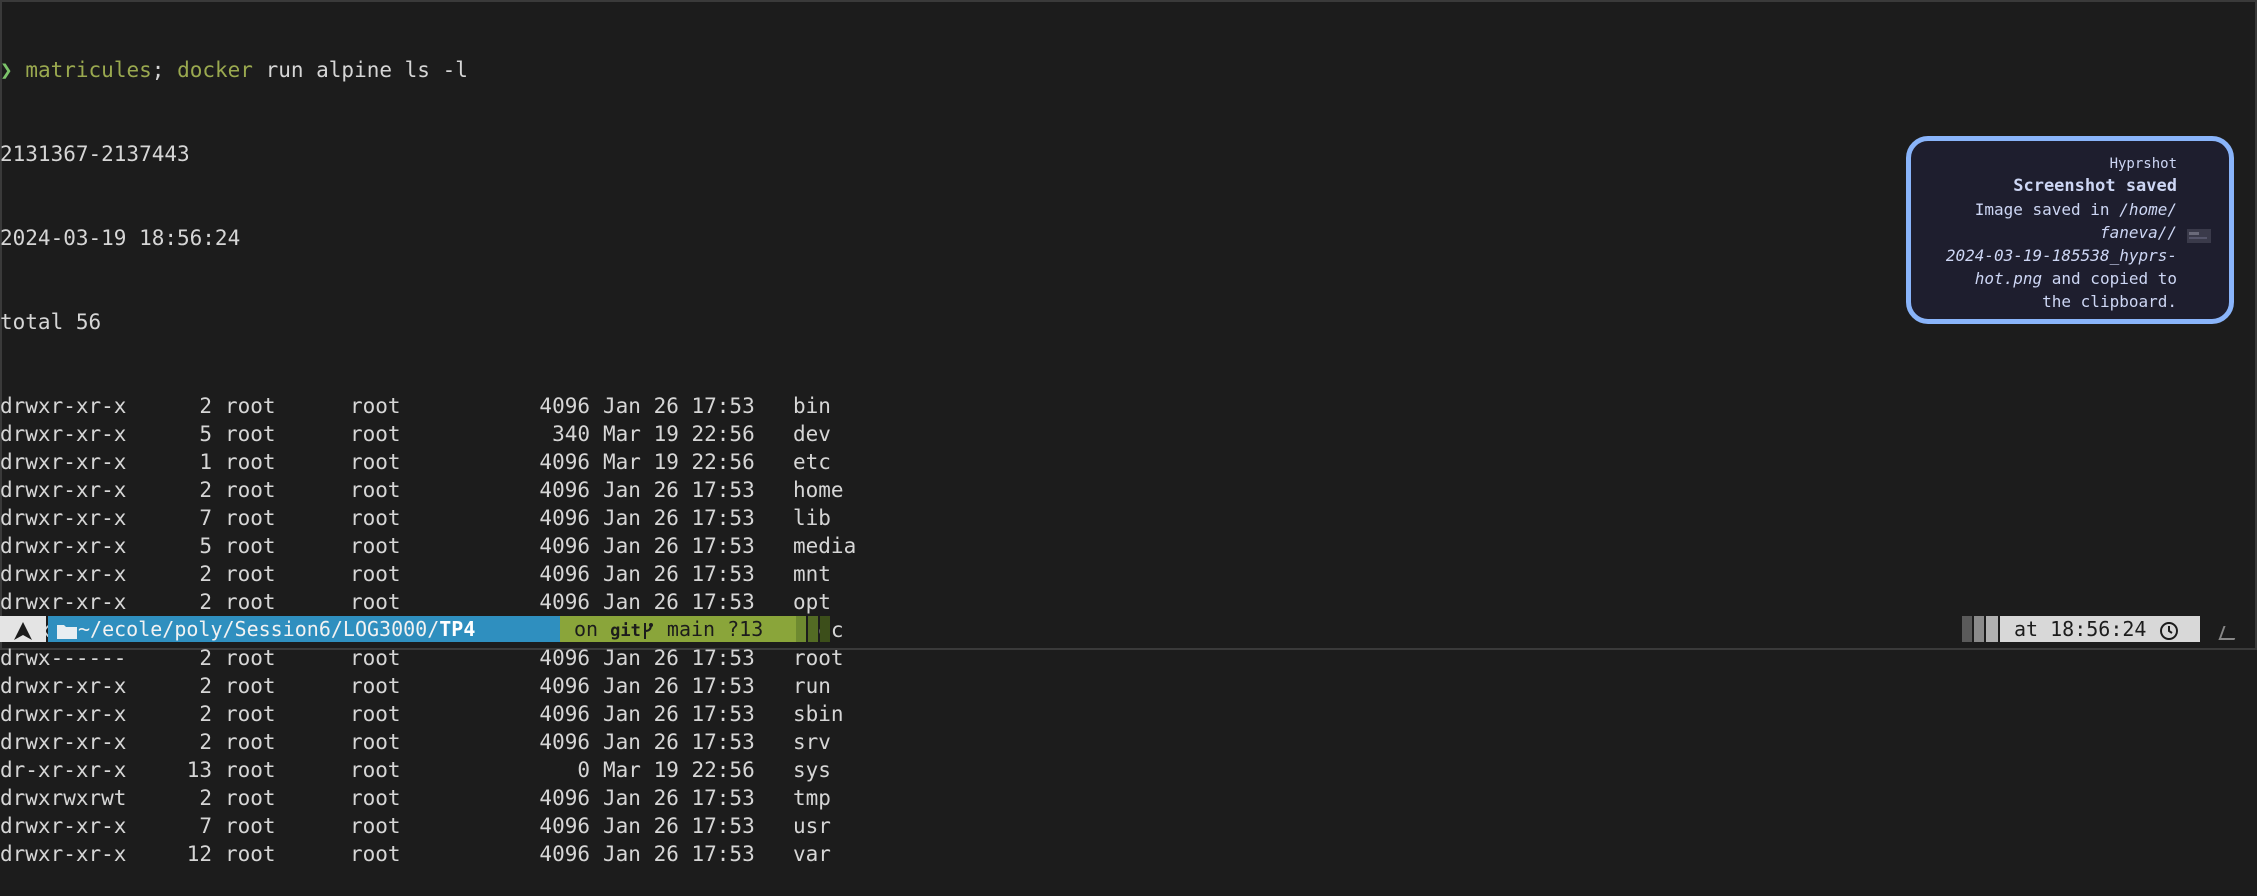 The height and width of the screenshot is (896, 2257). Describe the element at coordinates (2168, 630) in the screenshot. I see `clock-icon` at that location.